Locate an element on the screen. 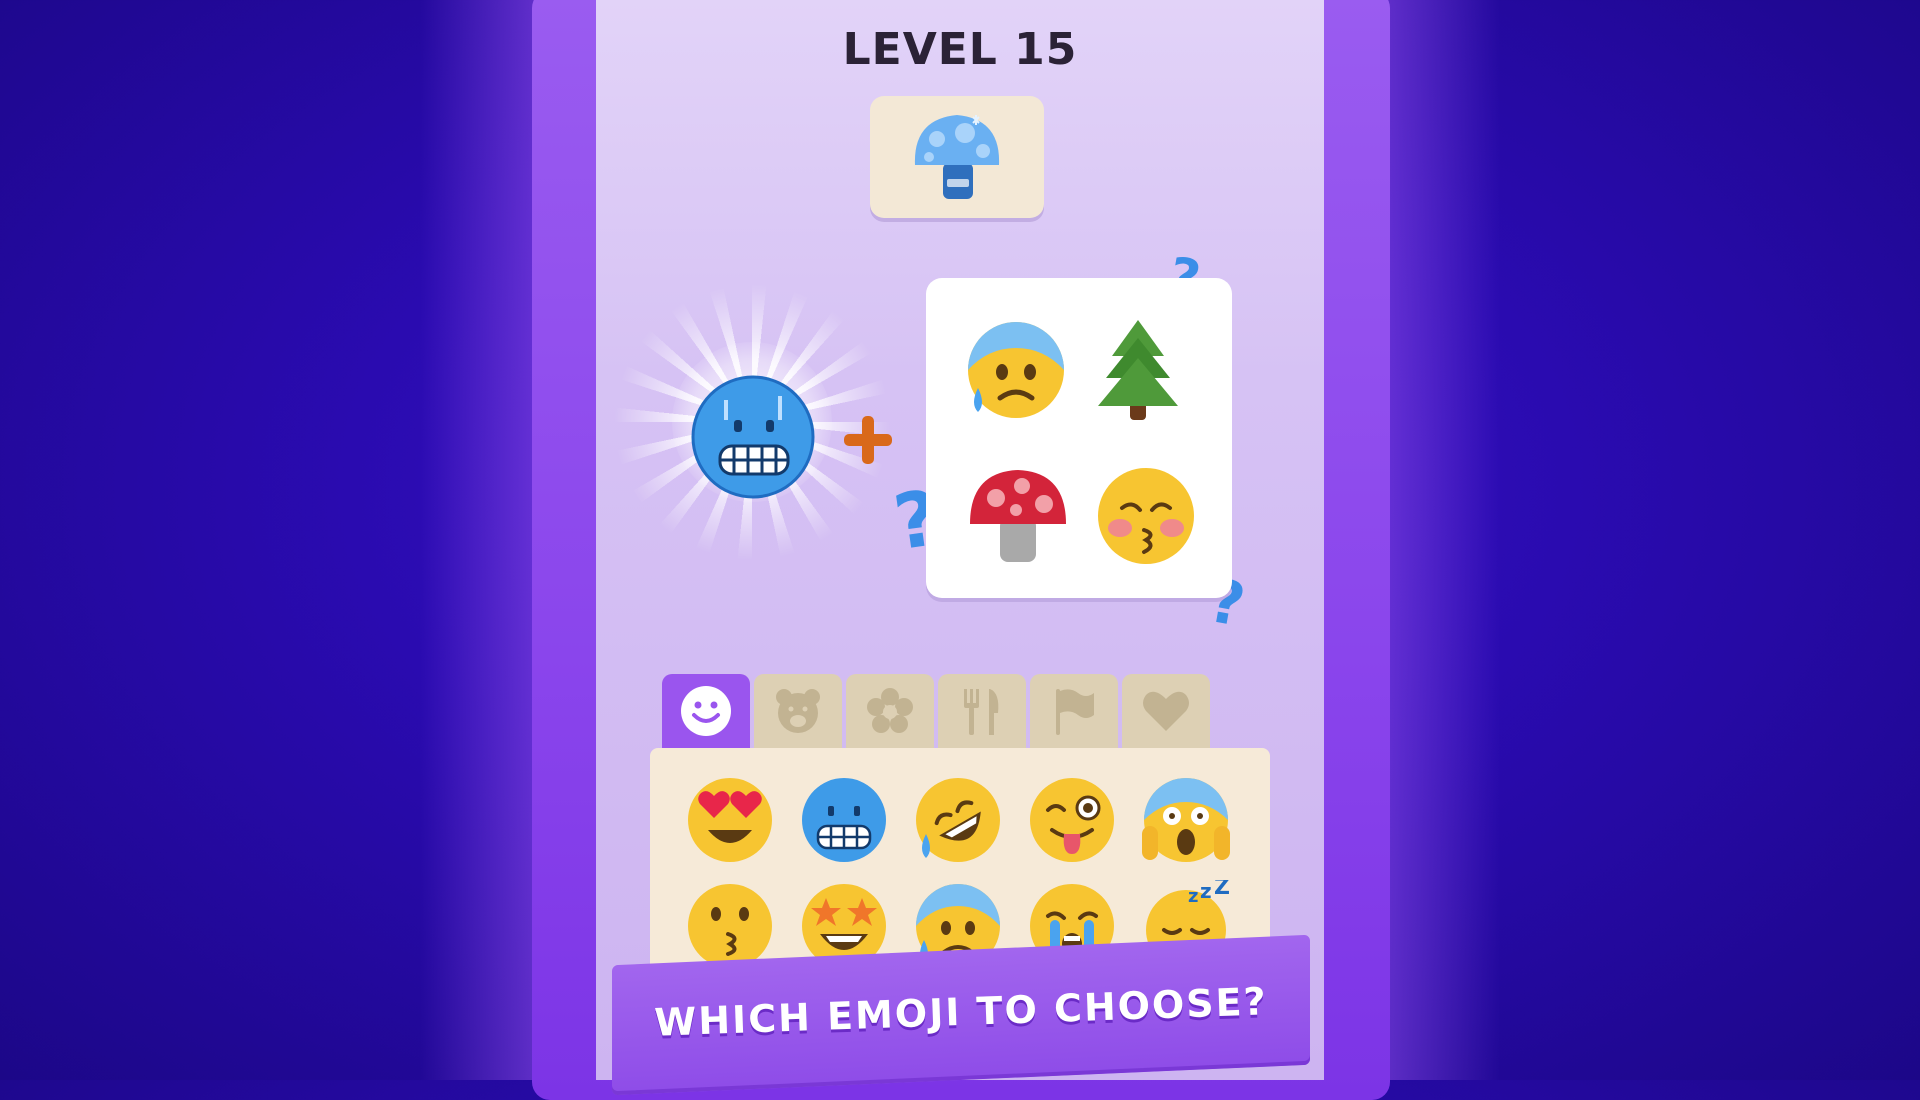 This screenshot has width=1920, height=1100. mushroom-icon is located at coordinates (1018, 516).